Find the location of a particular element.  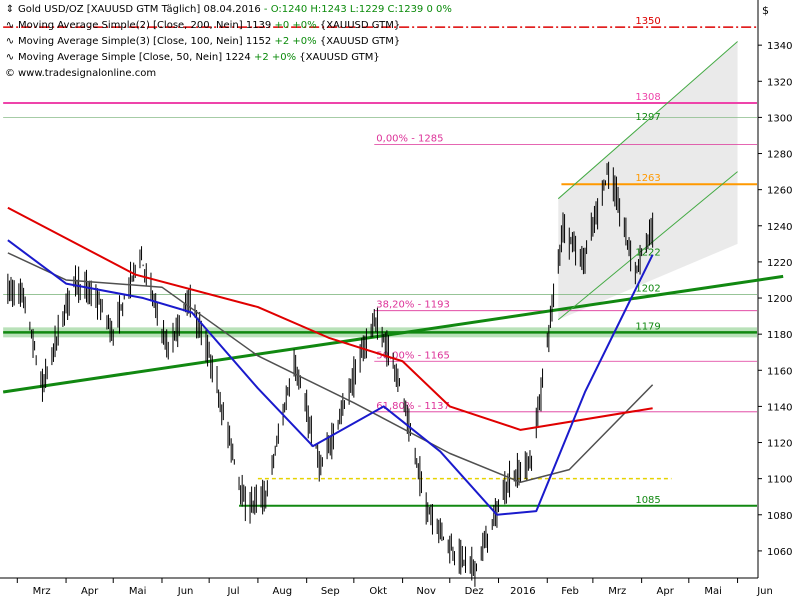

y-tick-label: 1300 is located at coordinates (779, 118).